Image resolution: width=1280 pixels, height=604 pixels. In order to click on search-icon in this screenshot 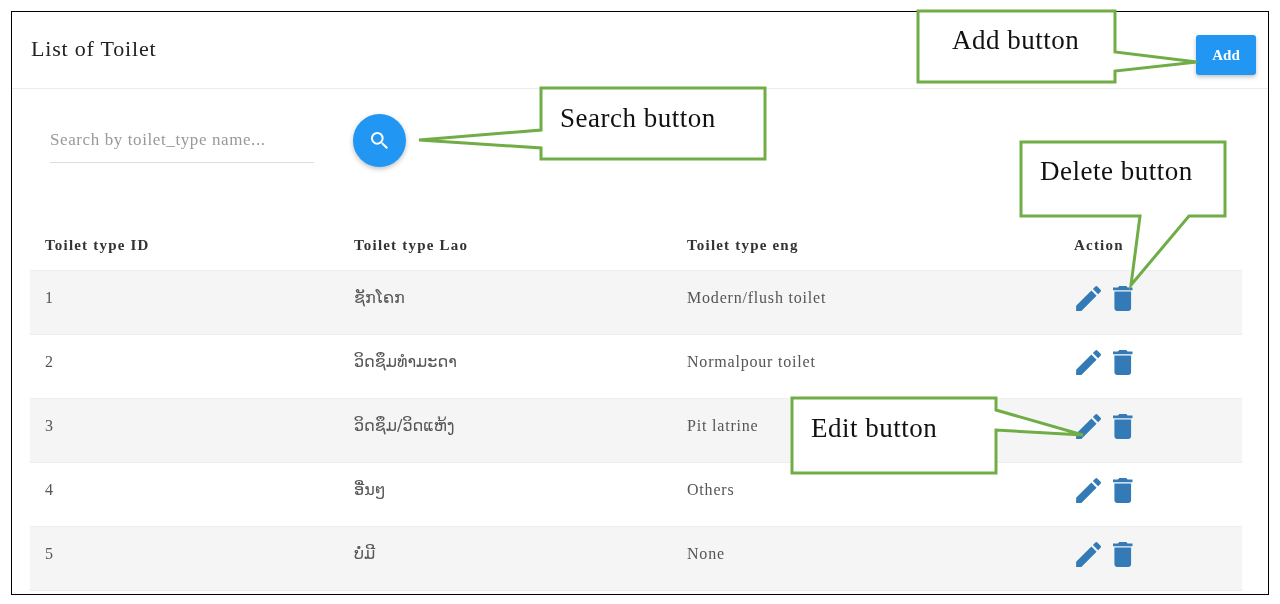, I will do `click(379, 140)`.